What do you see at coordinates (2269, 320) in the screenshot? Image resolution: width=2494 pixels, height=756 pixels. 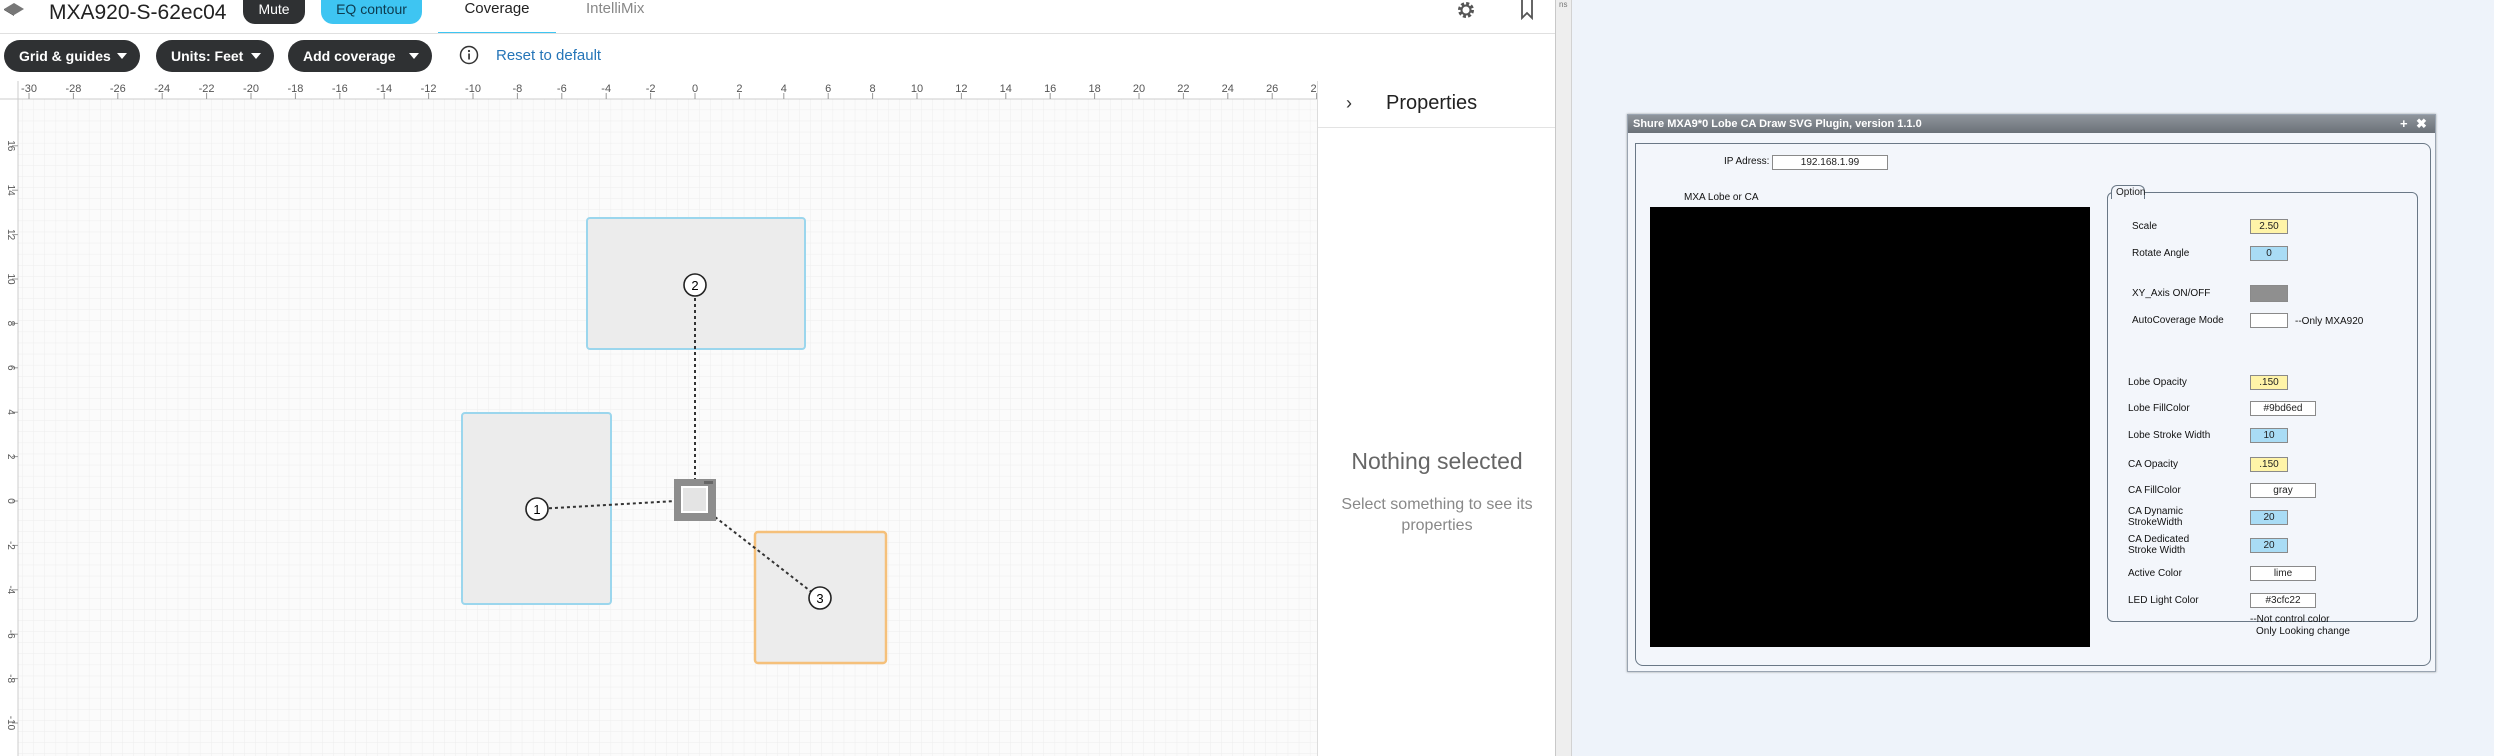 I see `autocoverage-field` at bounding box center [2269, 320].